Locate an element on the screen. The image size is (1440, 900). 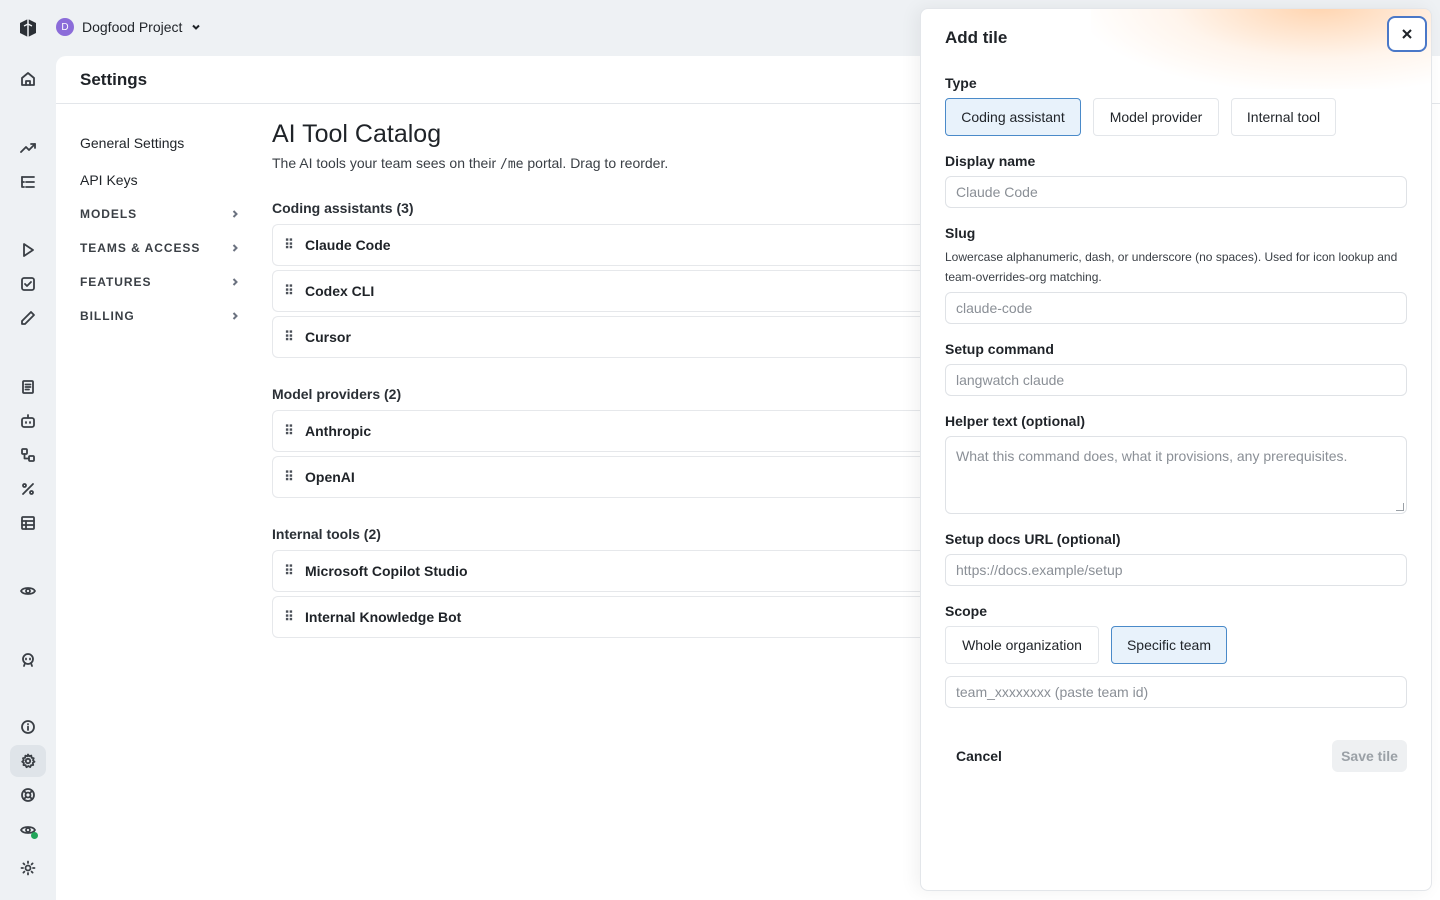
tile-row: ⠿ Internal Knowledge Bot is located at coordinates (622, 617).